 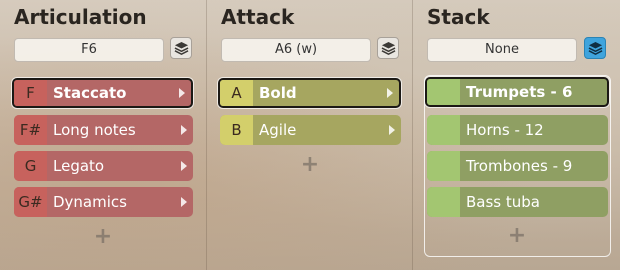 I want to click on articulation-label: Long notes, so click(x=94, y=130).